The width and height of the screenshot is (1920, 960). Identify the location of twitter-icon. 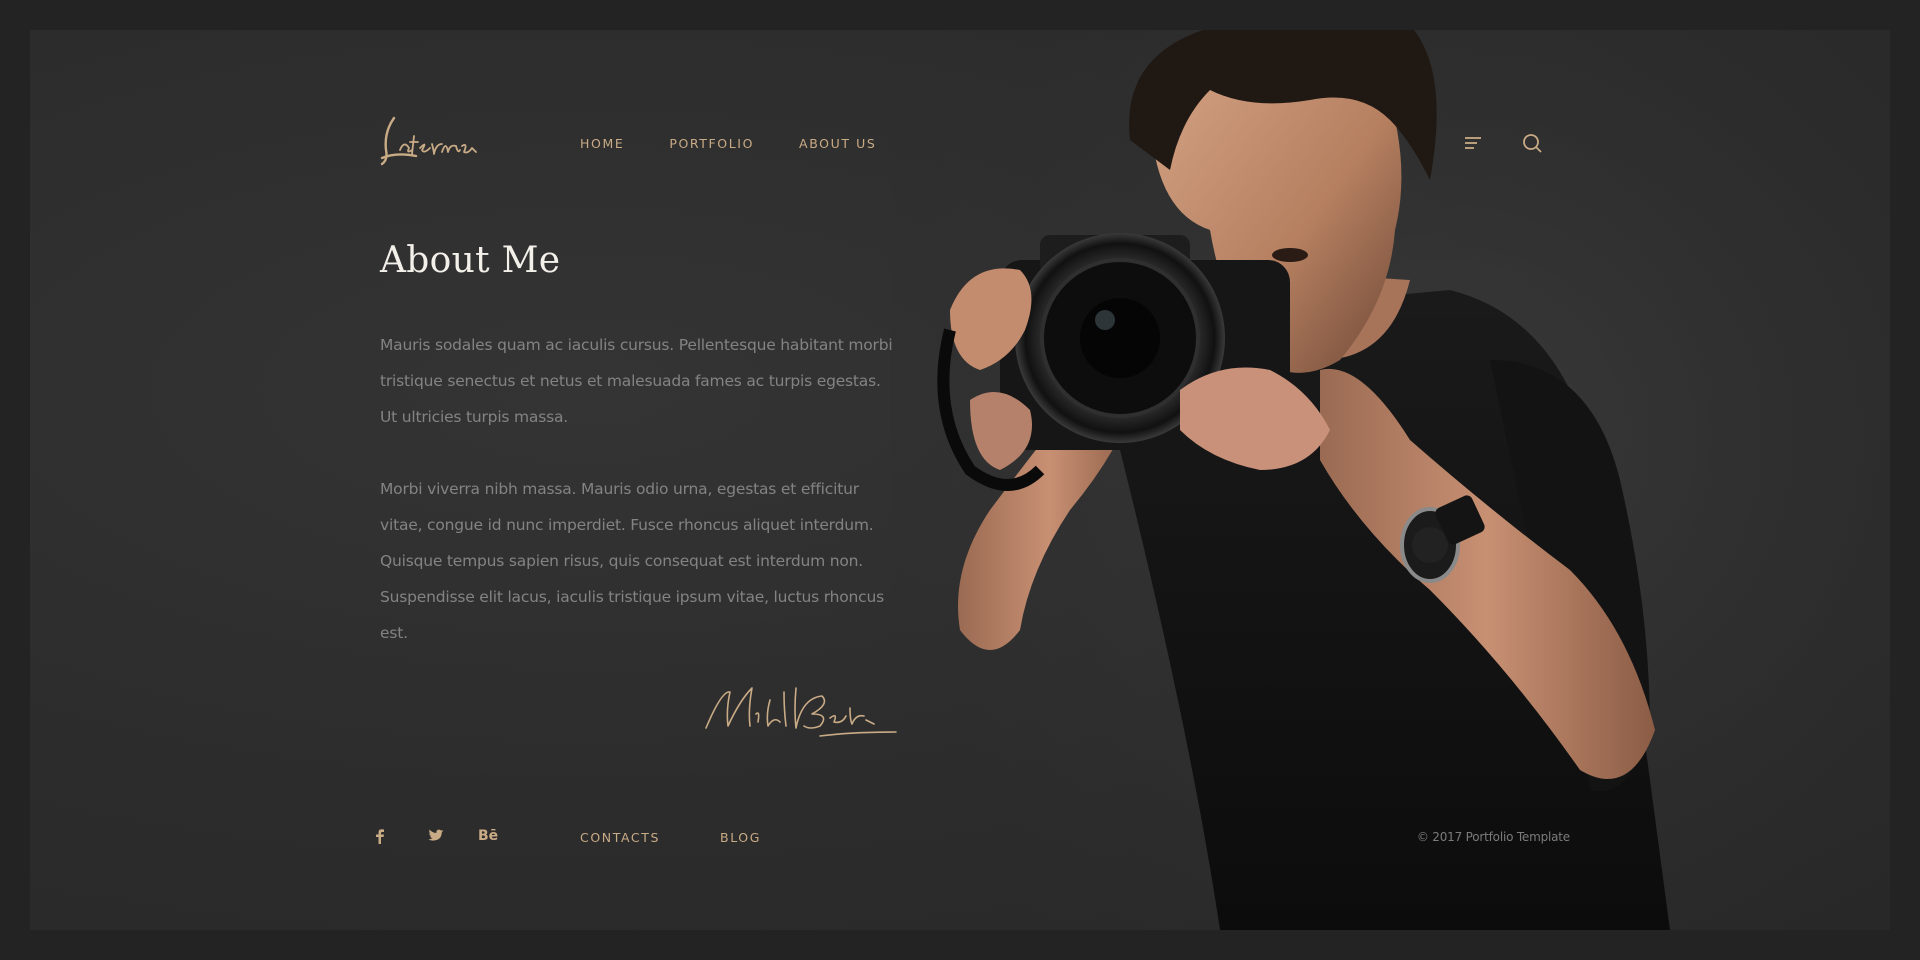
(436, 836).